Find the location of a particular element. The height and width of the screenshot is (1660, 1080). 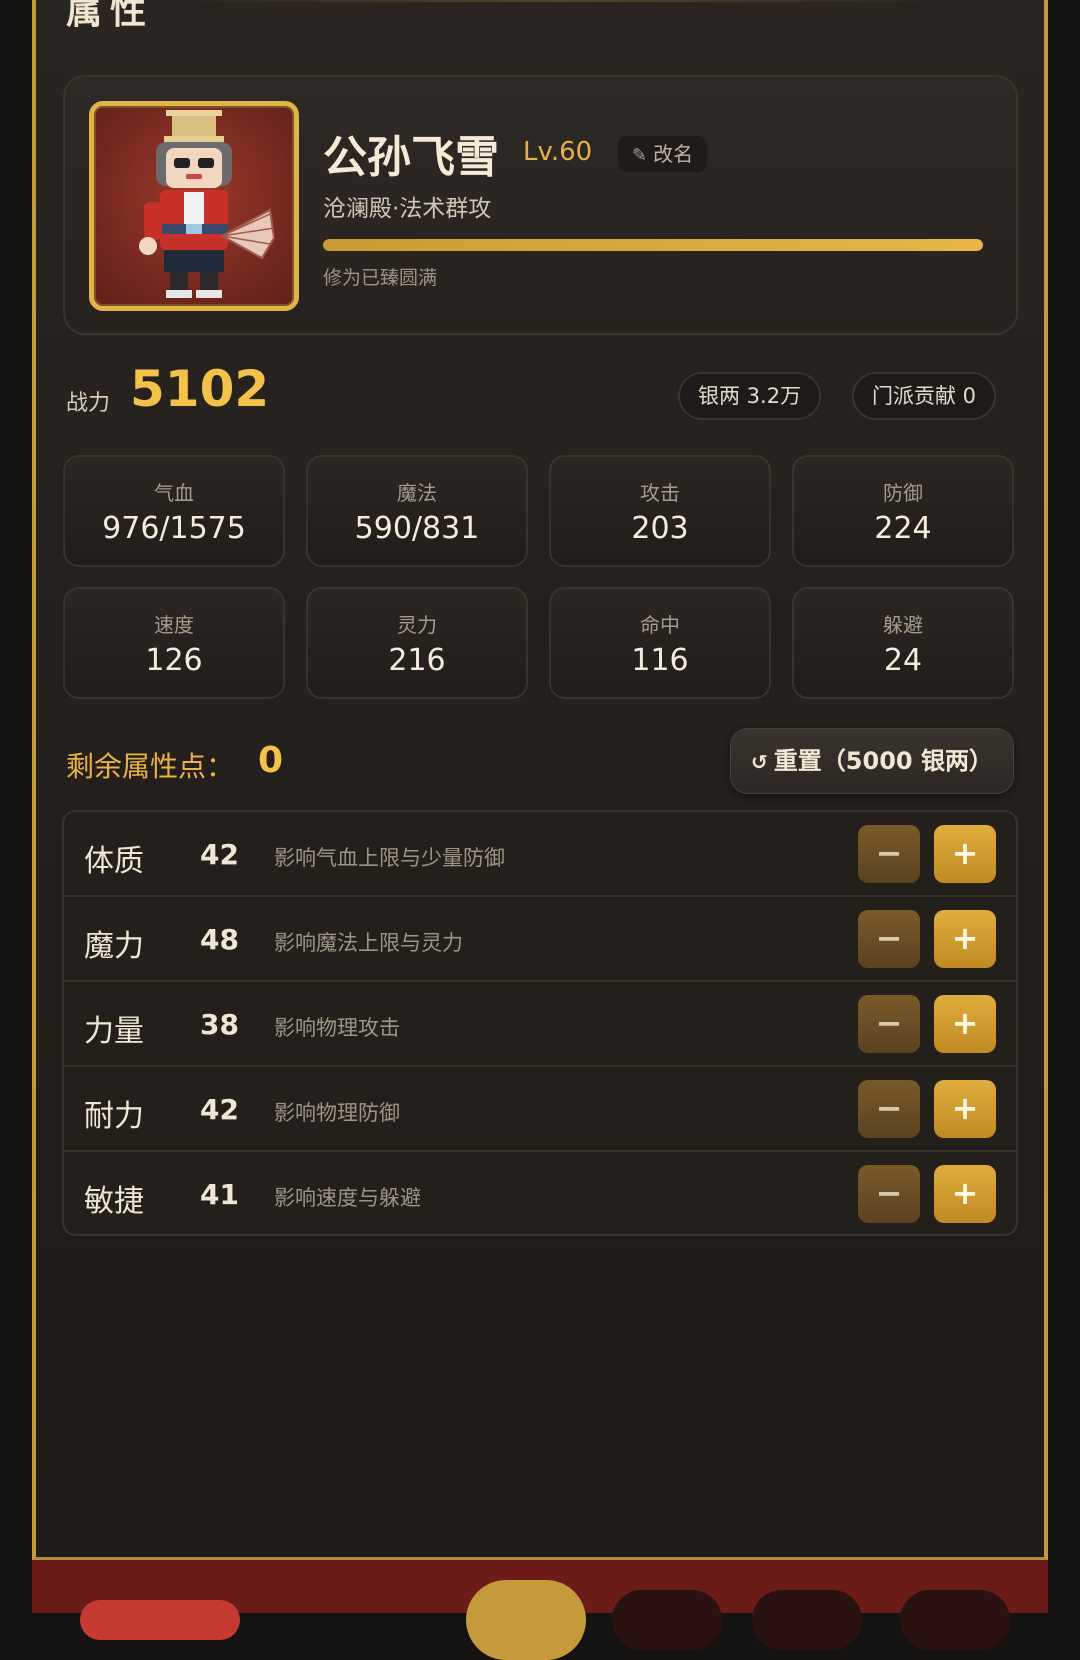

cultivation-progress-fill is located at coordinates (653, 245).